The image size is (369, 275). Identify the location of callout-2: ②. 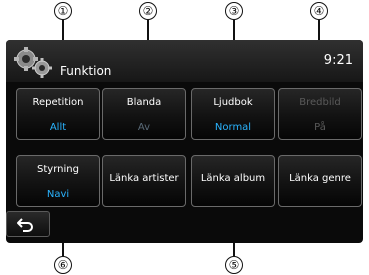
(148, 11).